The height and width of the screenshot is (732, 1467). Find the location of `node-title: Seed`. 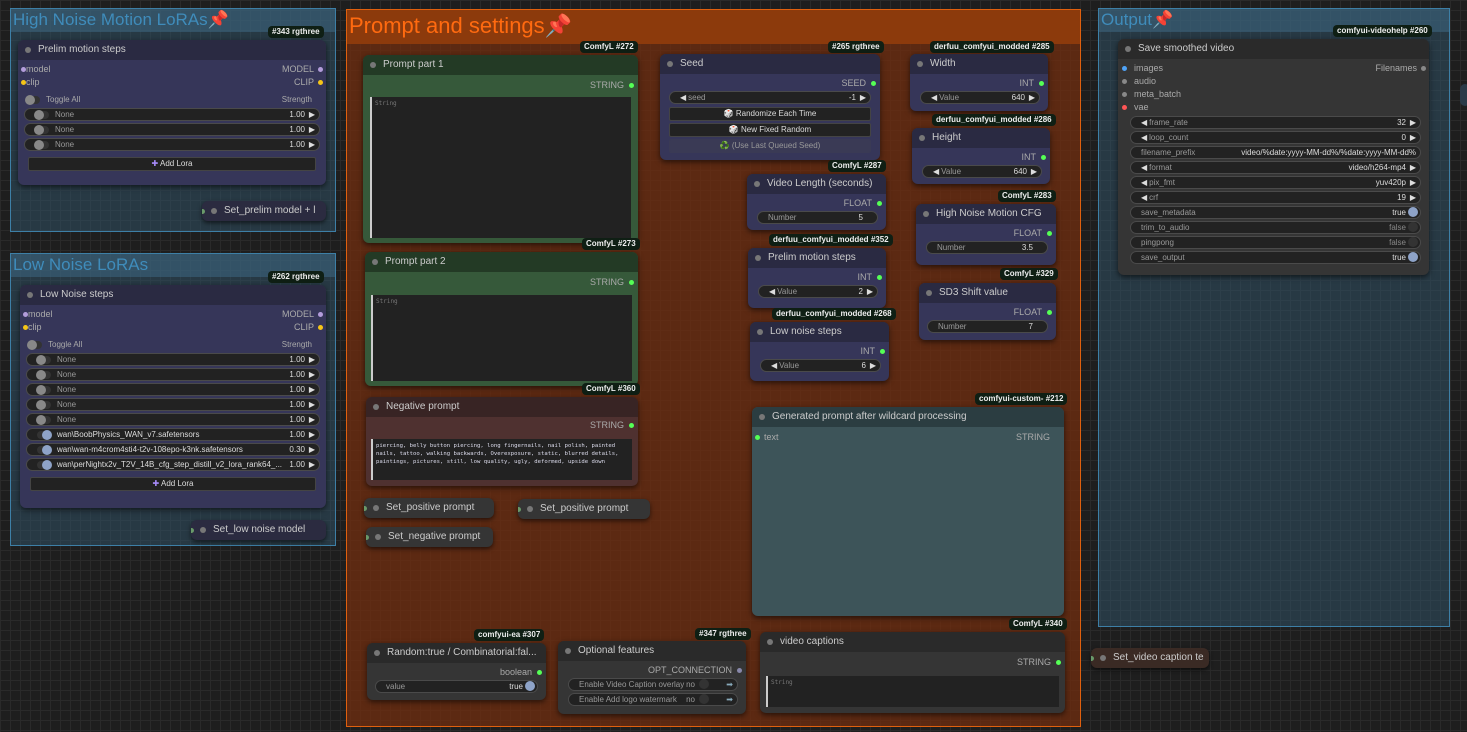

node-title: Seed is located at coordinates (770, 64).